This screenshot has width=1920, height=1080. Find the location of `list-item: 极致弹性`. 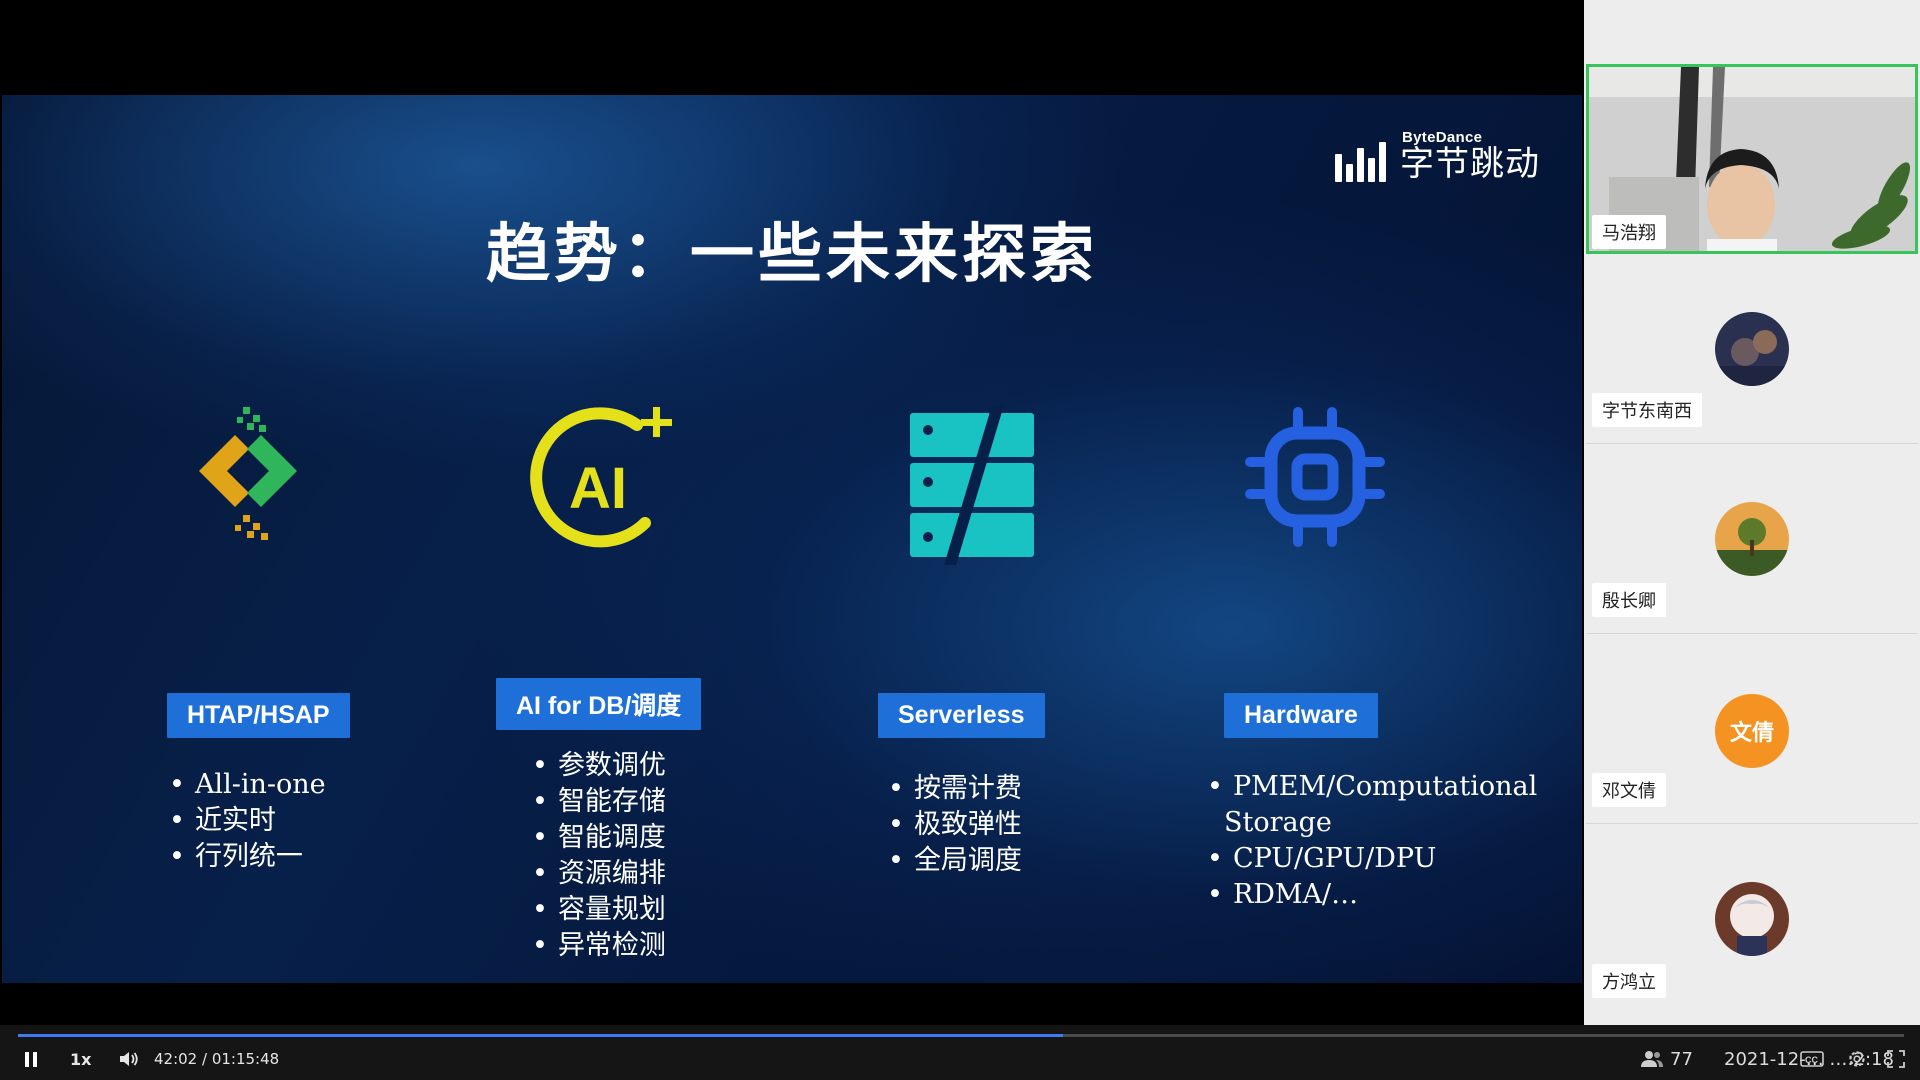

list-item: 极致弹性 is located at coordinates (955, 825).